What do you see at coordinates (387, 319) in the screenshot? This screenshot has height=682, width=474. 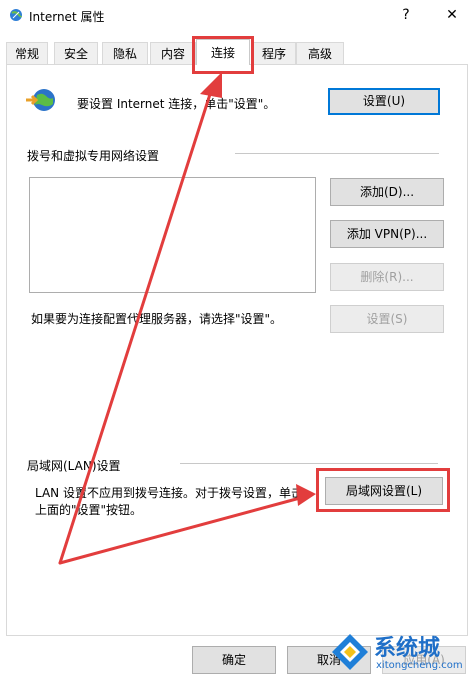 I see `connection-settings-button: 设置(S)` at bounding box center [387, 319].